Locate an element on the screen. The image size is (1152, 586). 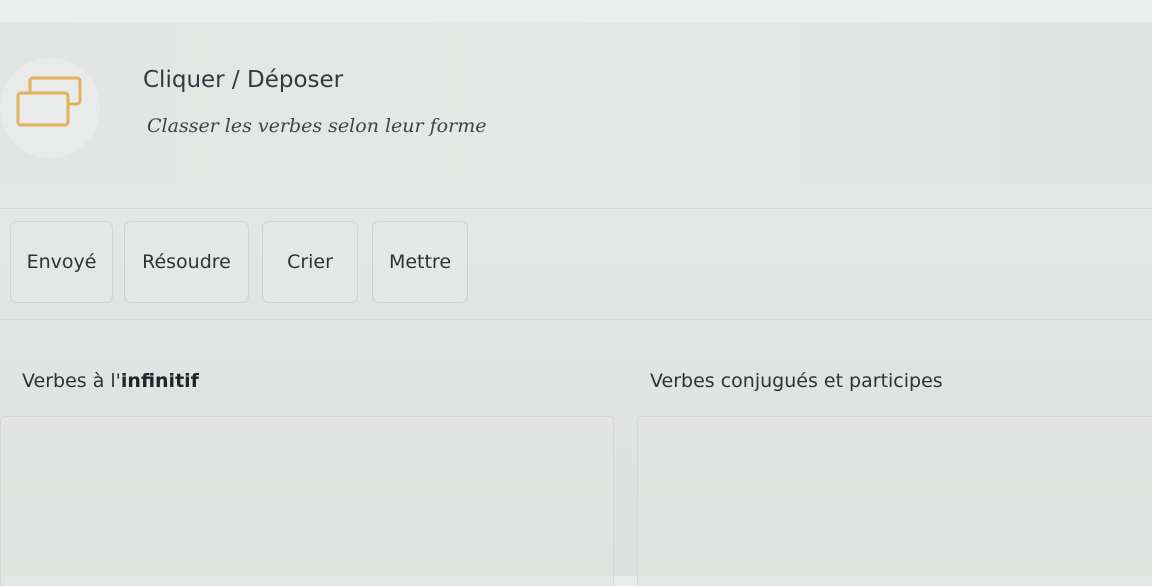
activity-icon-badge is located at coordinates (50, 108).